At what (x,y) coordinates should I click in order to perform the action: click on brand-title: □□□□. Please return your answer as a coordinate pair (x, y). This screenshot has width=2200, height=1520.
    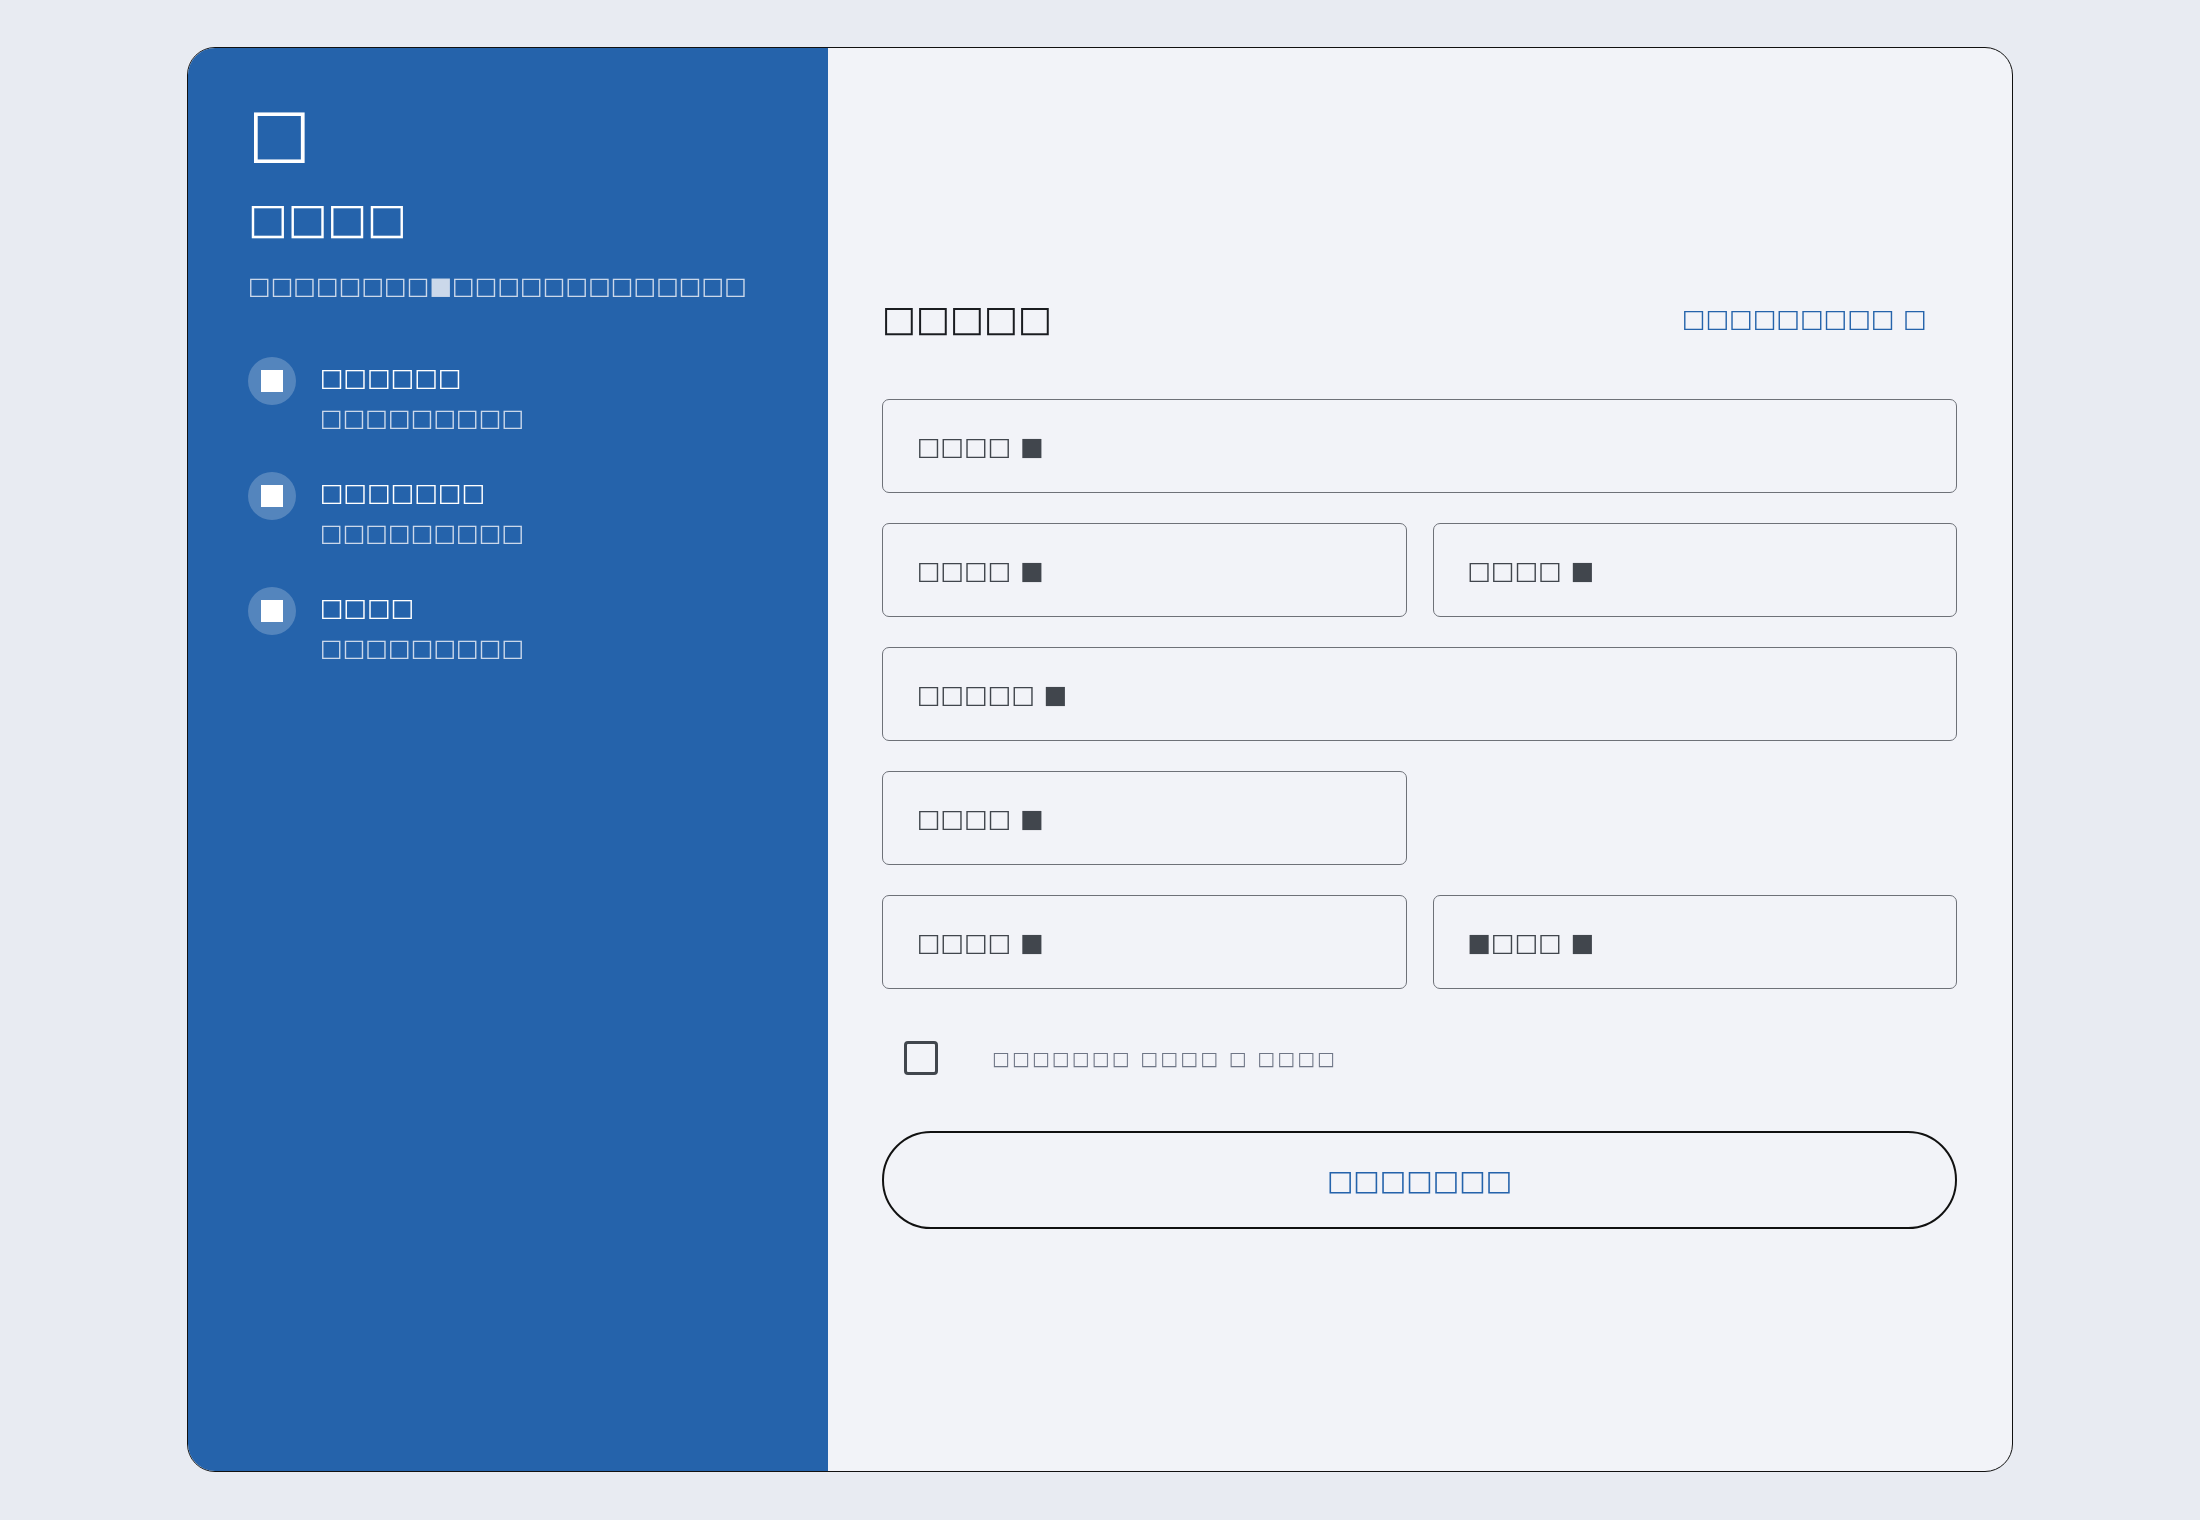
    Looking at the image, I should click on (327, 218).